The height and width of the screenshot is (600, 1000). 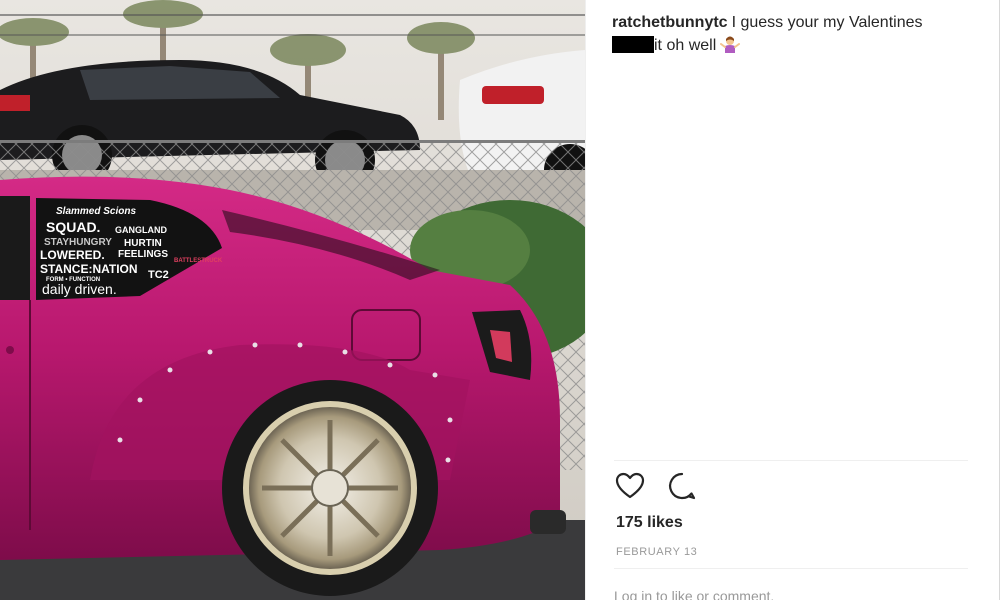 What do you see at coordinates (685, 45) in the screenshot?
I see `caption-text-2: it oh well` at bounding box center [685, 45].